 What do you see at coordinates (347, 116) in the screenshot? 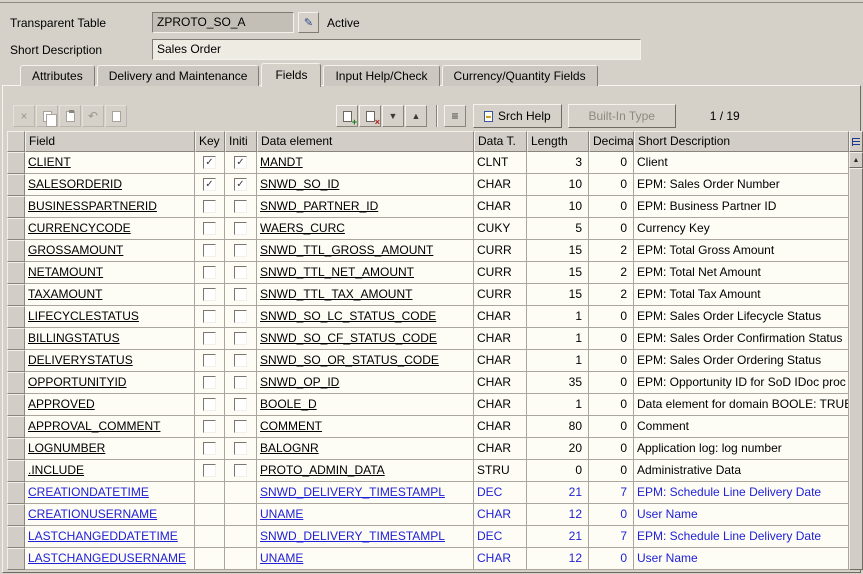
I see `insert-row-button: +` at bounding box center [347, 116].